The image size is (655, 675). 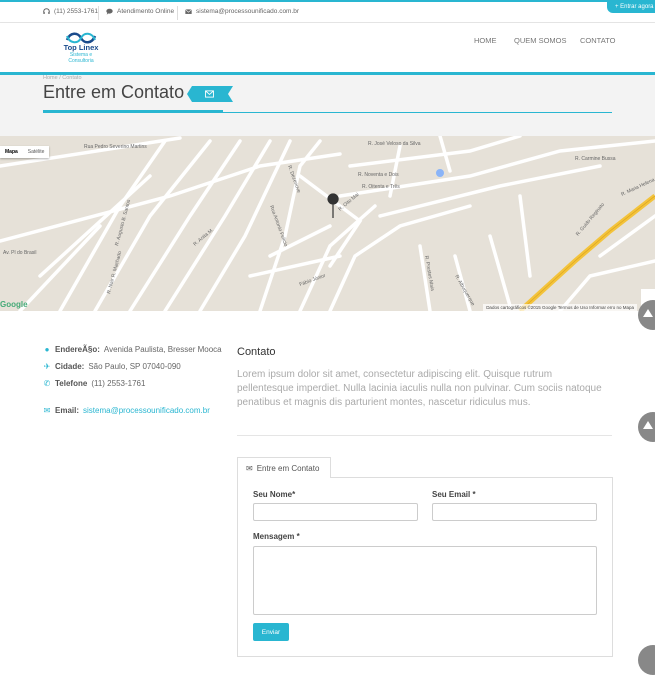 What do you see at coordinates (115, 147) in the screenshot?
I see `map-label: Rua Pedro Severino Martins` at bounding box center [115, 147].